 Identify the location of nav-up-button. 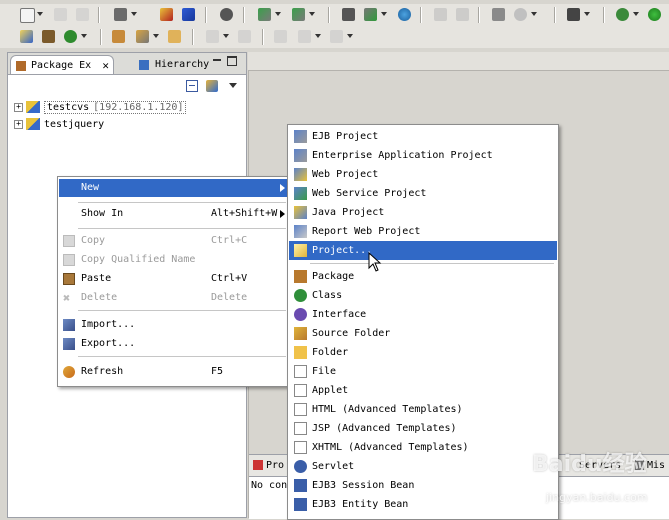
(244, 36).